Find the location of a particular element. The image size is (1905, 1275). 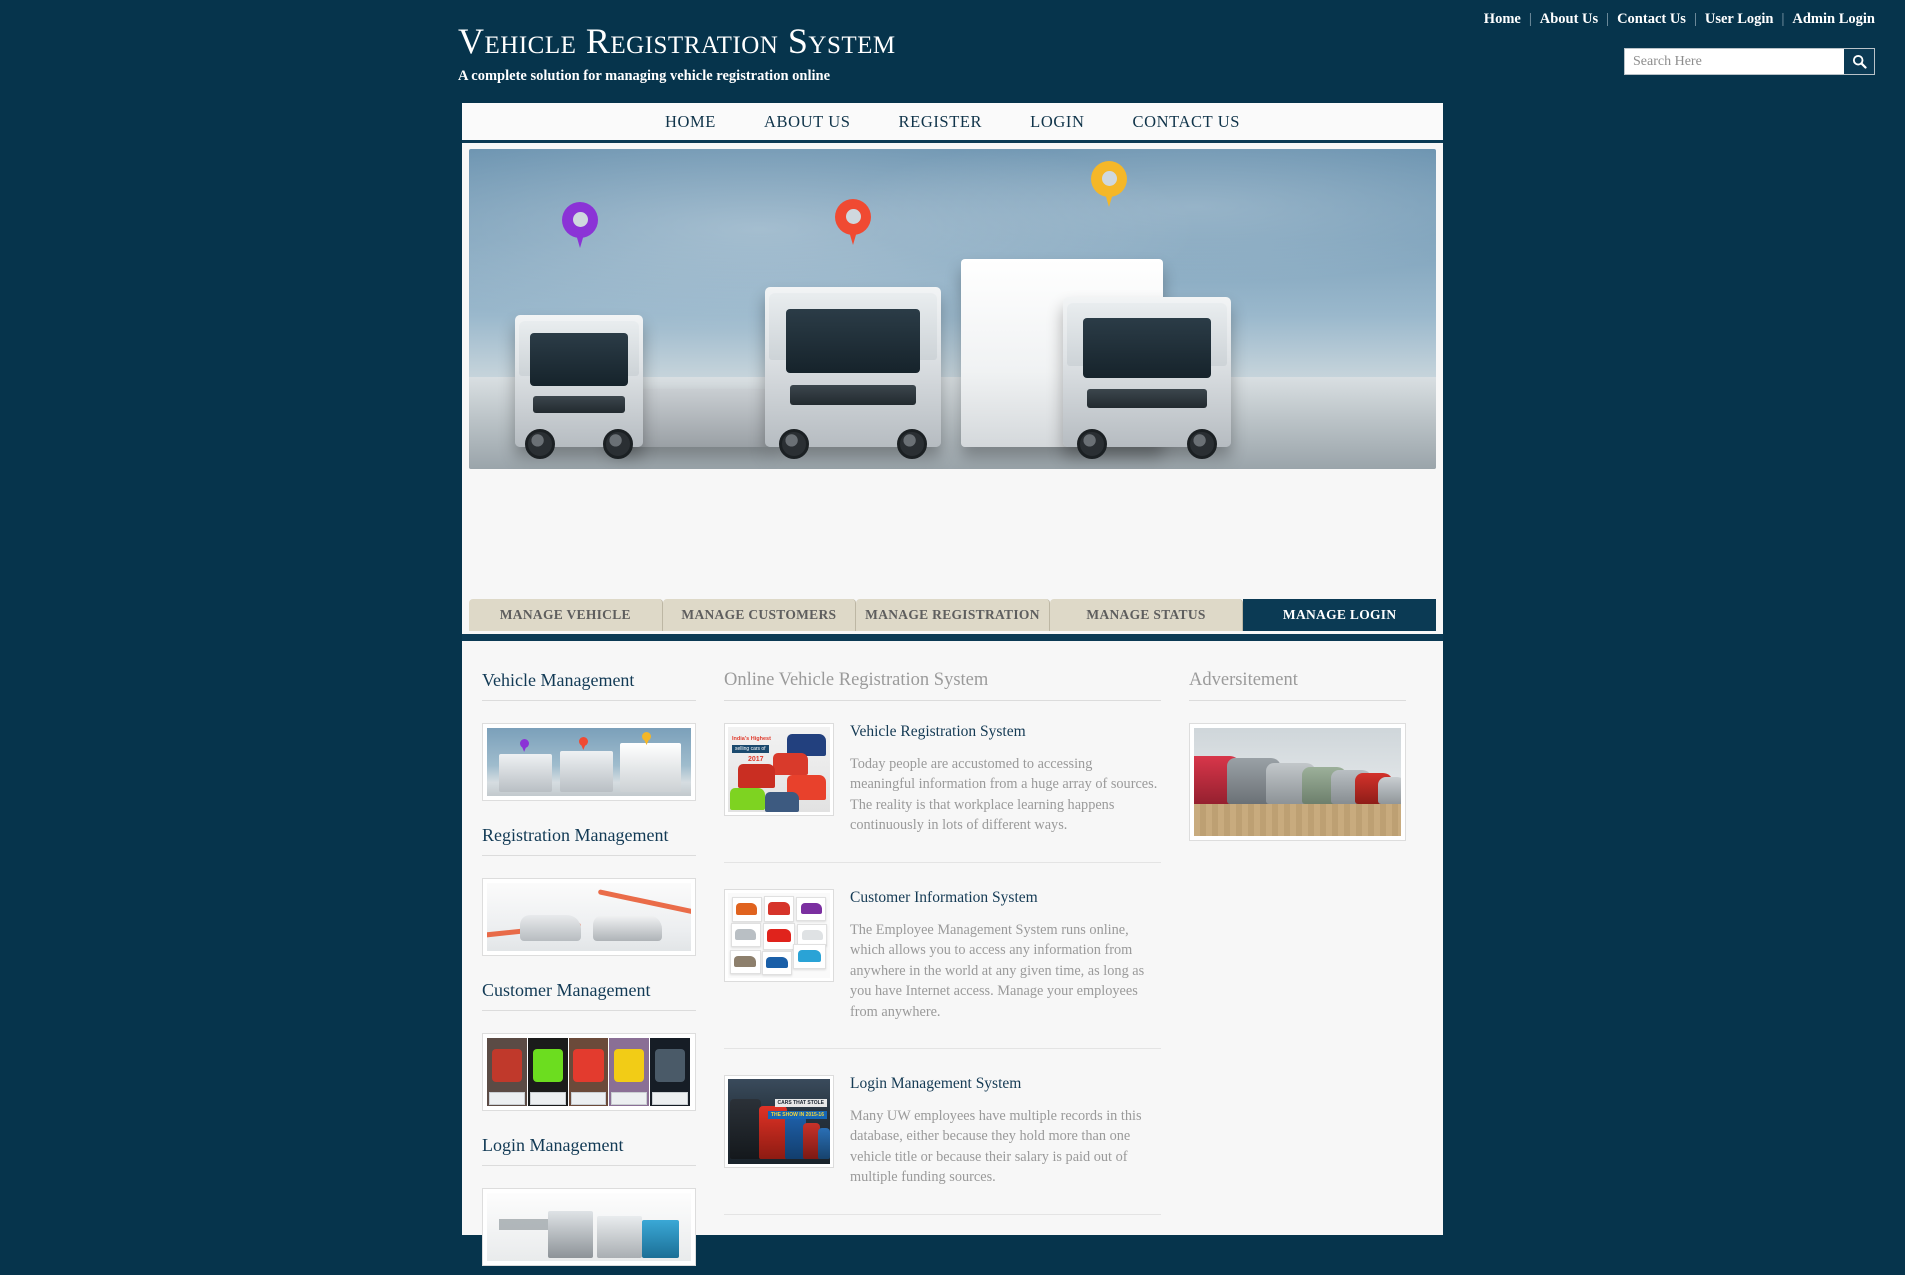

sidebar-heading-customer-management: Customer Management is located at coordinates (589, 995).